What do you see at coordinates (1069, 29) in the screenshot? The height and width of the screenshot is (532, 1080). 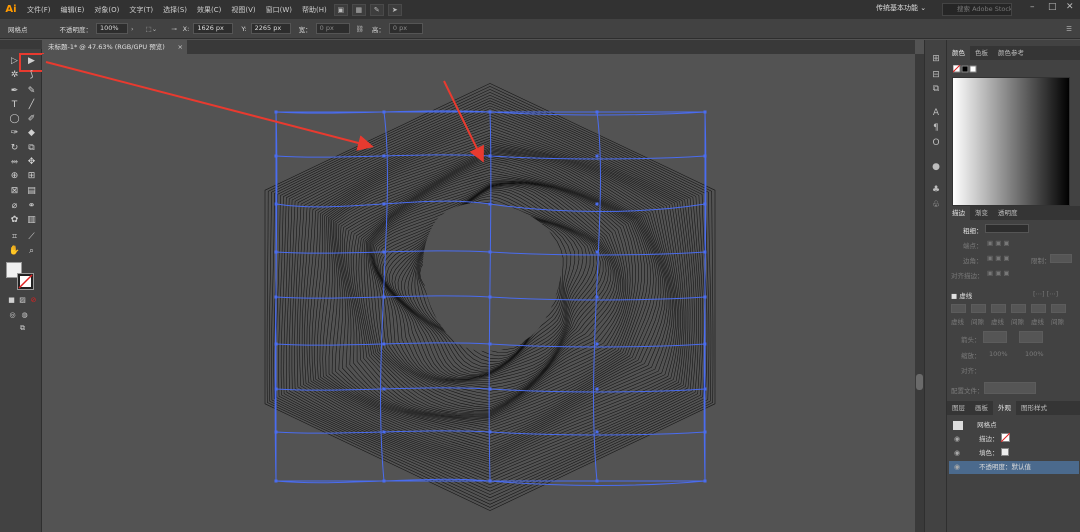 I see `panel-menu-icon: ☰` at bounding box center [1069, 29].